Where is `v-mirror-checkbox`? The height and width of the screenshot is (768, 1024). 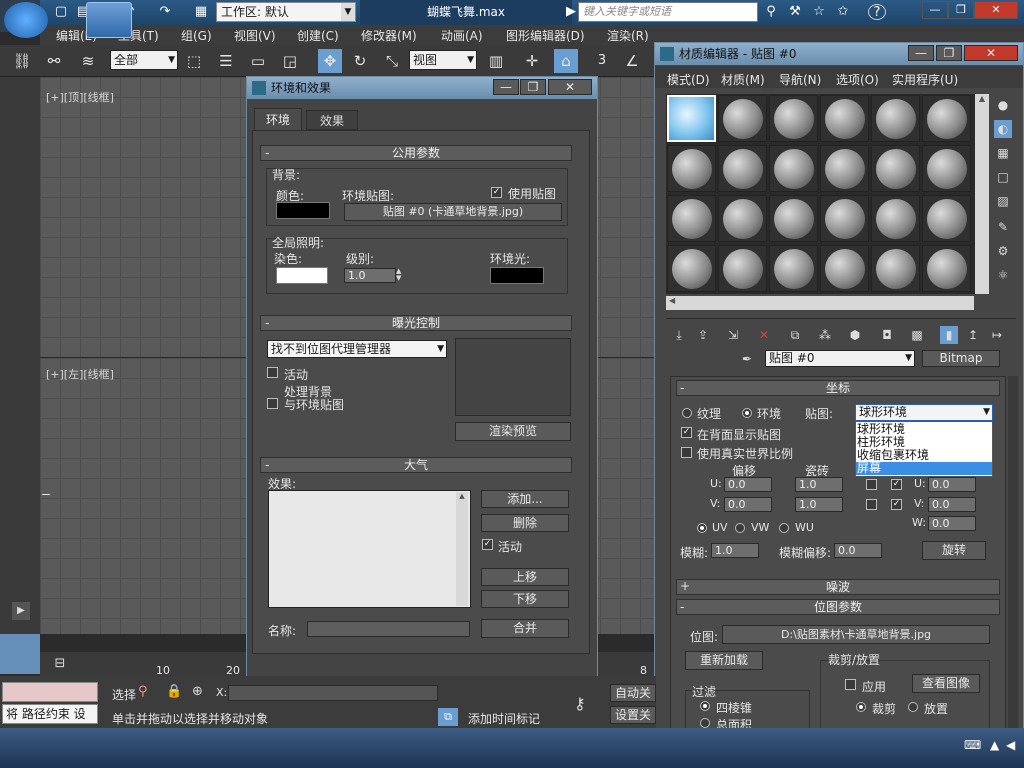
v-mirror-checkbox is located at coordinates (871, 504).